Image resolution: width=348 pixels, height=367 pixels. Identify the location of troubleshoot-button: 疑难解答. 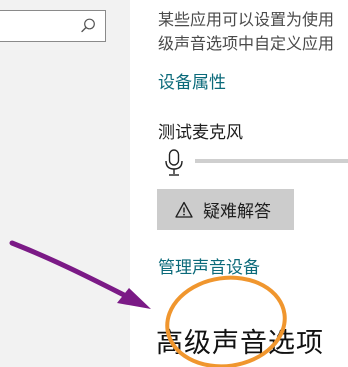
(225, 209).